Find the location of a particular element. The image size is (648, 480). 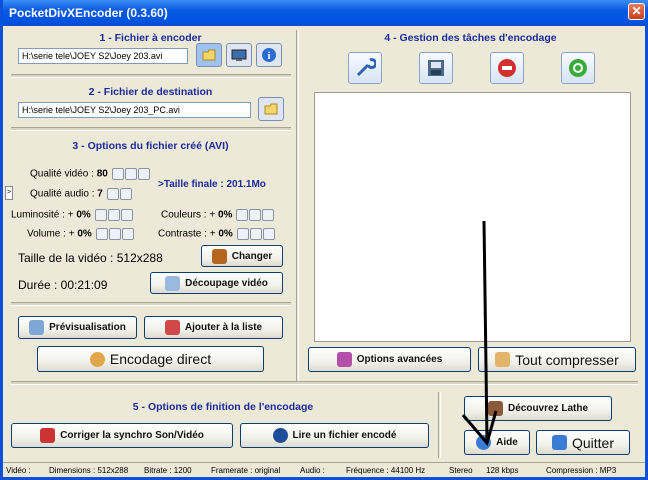

window-title: PocketDivXEncoder (0.3.60) is located at coordinates (88, 13).